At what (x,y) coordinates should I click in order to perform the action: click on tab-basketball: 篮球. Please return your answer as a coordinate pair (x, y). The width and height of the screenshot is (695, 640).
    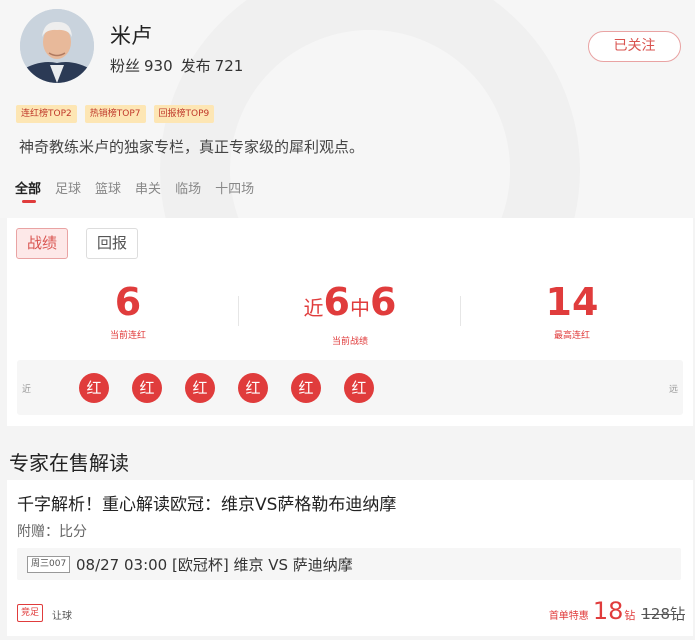
    Looking at the image, I should click on (108, 187).